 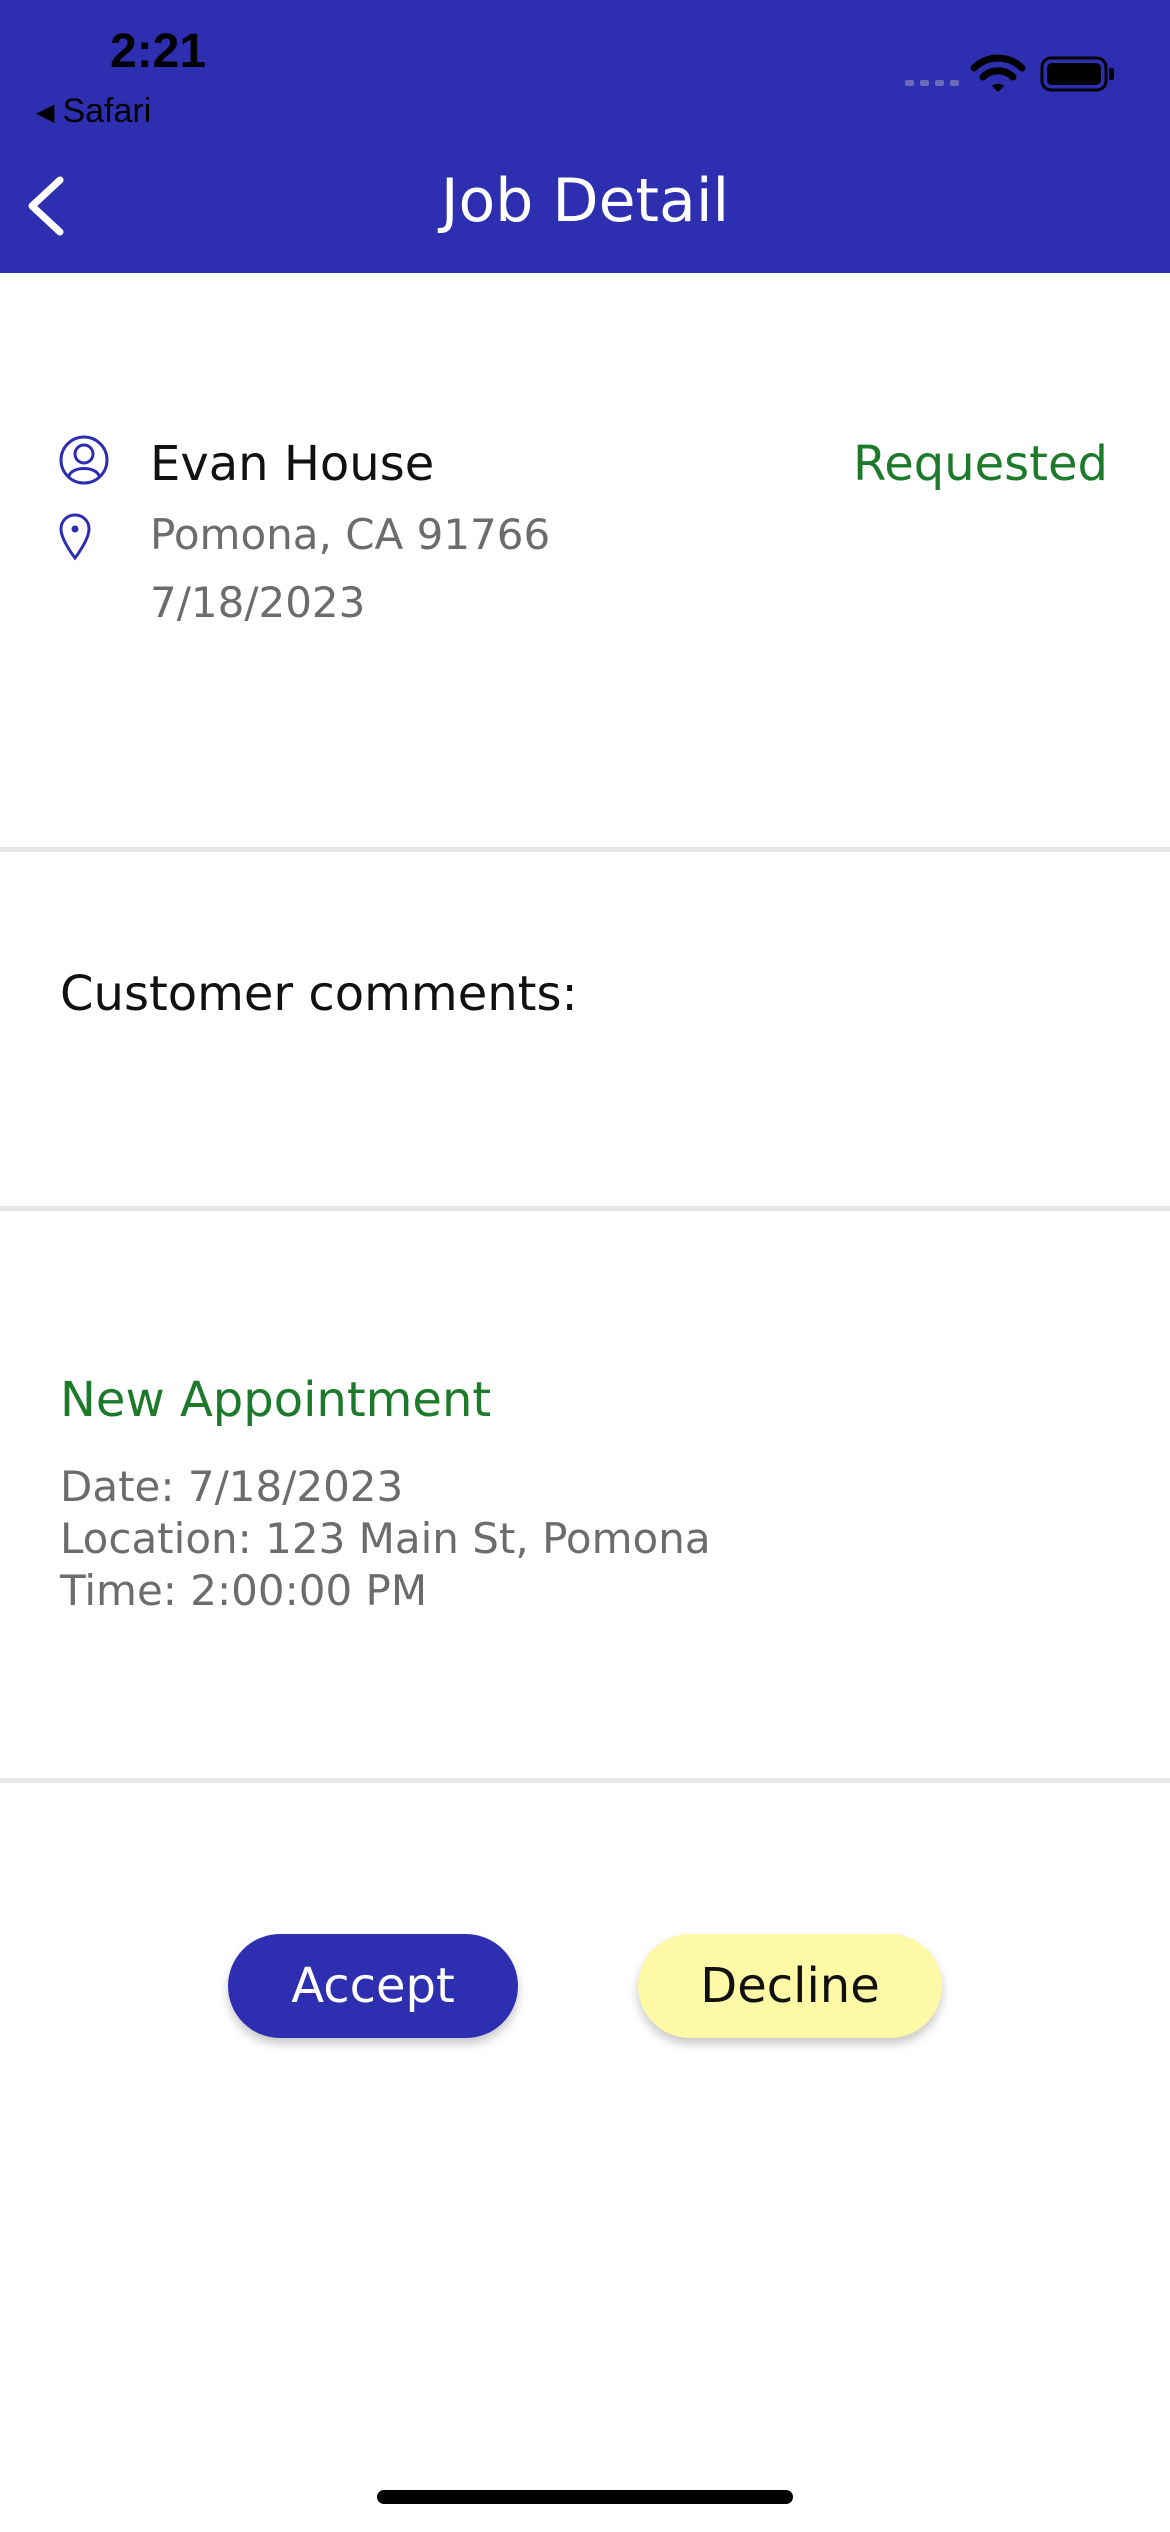 What do you see at coordinates (998, 73) in the screenshot?
I see `wifi-icon` at bounding box center [998, 73].